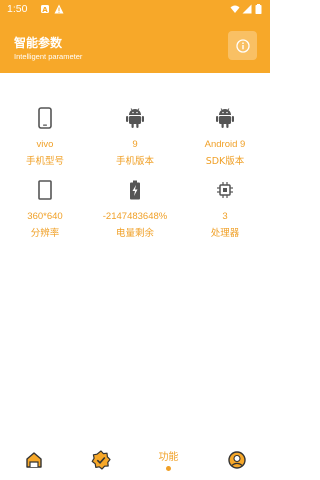 This screenshot has height=480, width=320. Describe the element at coordinates (225, 161) in the screenshot. I see `param-label: SDK版本` at that location.